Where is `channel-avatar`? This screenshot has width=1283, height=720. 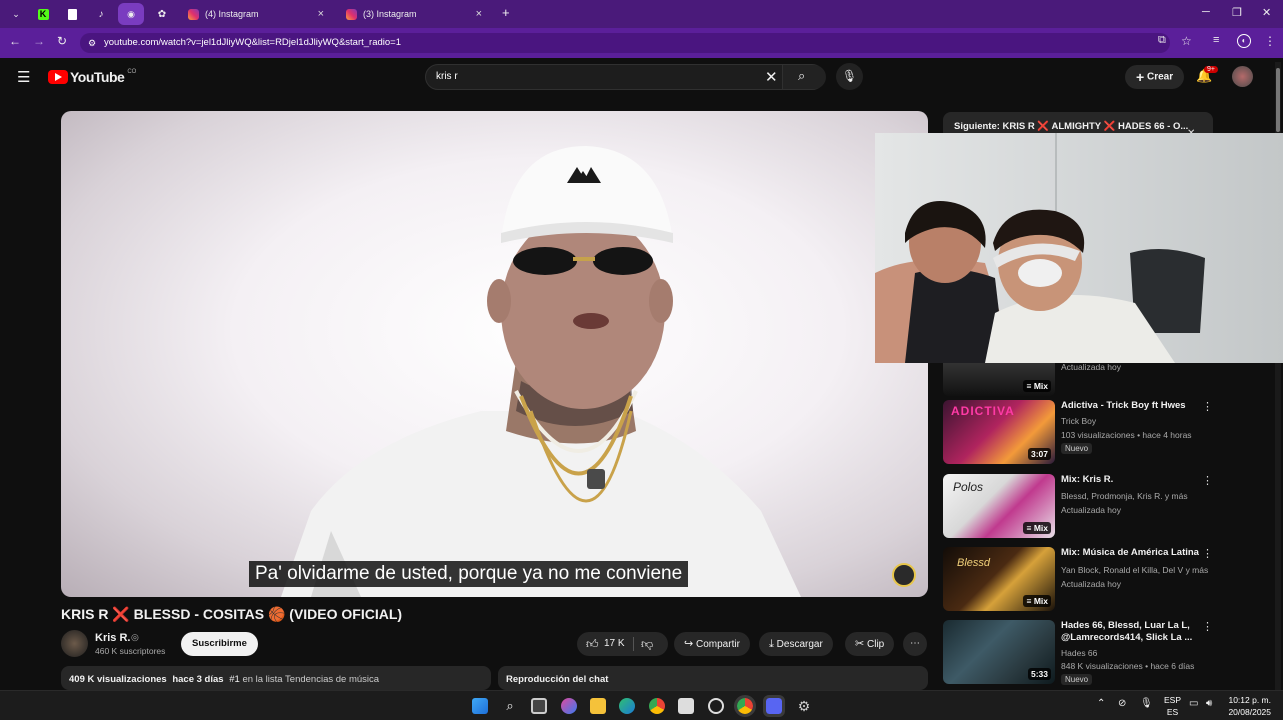
channel-avatar is located at coordinates (74, 643).